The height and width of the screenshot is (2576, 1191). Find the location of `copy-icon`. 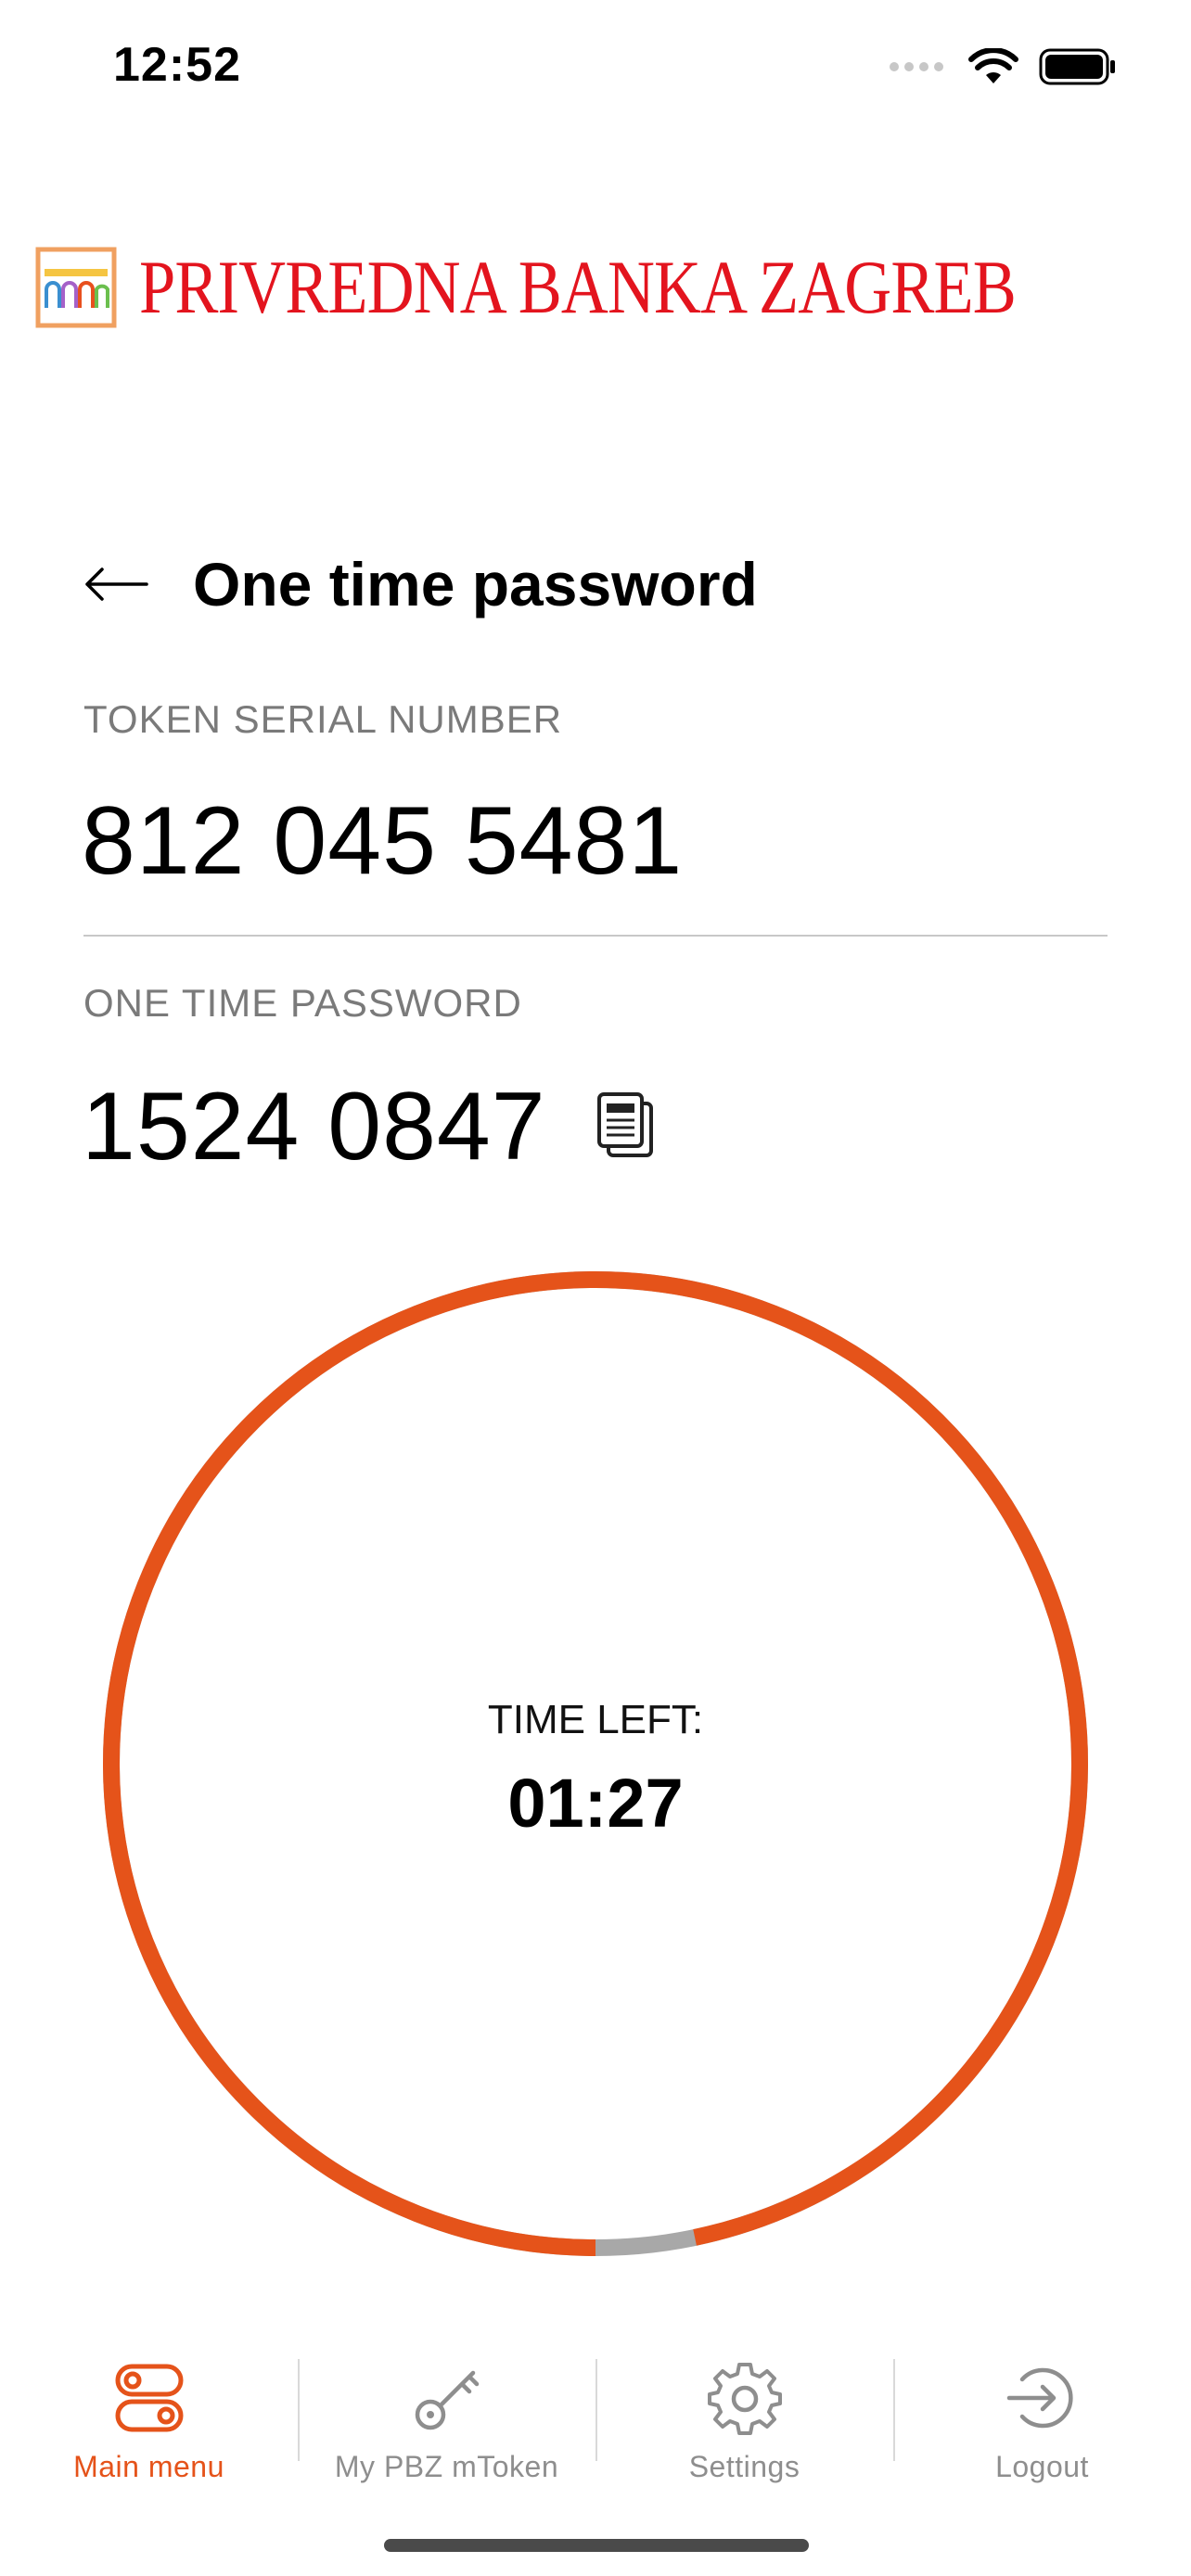

copy-icon is located at coordinates (626, 1124).